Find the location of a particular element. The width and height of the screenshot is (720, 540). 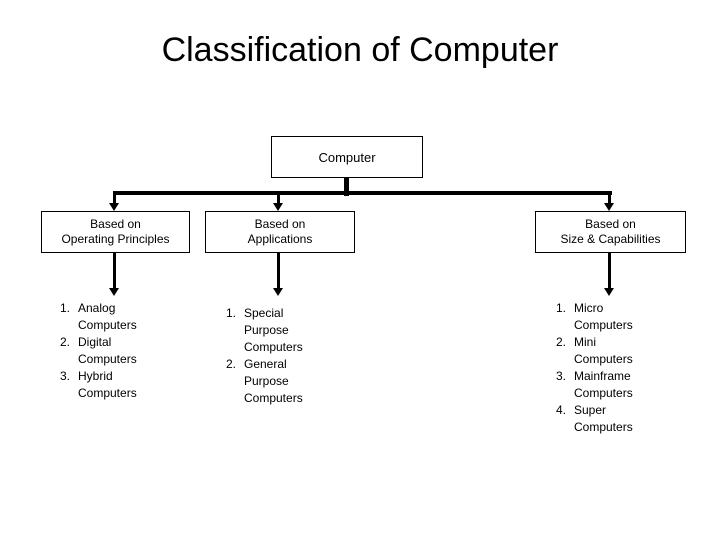

node-label-computer: Computer is located at coordinates (347, 157).